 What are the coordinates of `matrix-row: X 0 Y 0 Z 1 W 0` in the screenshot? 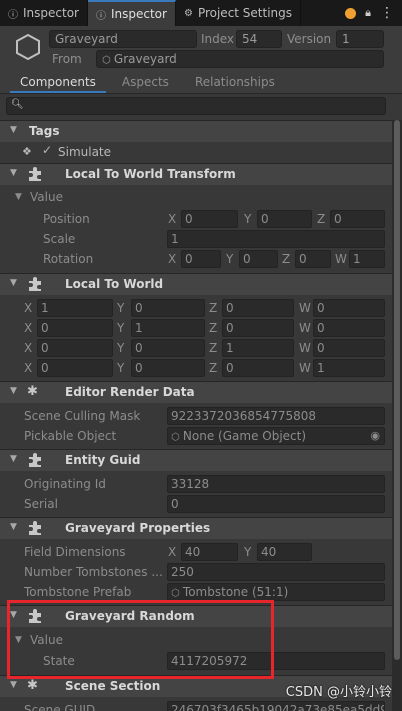 It's located at (196, 348).